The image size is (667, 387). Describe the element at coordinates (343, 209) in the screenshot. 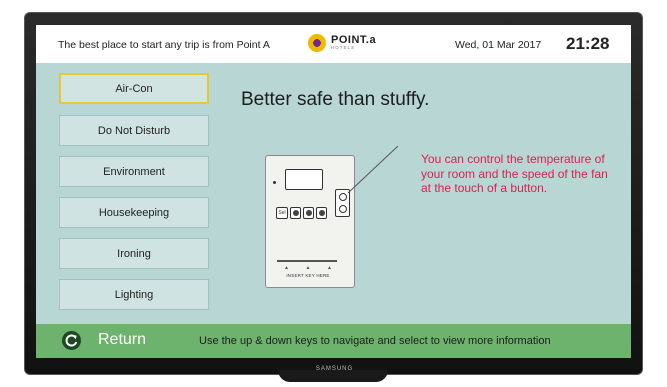

I see `fan-down-icon` at that location.